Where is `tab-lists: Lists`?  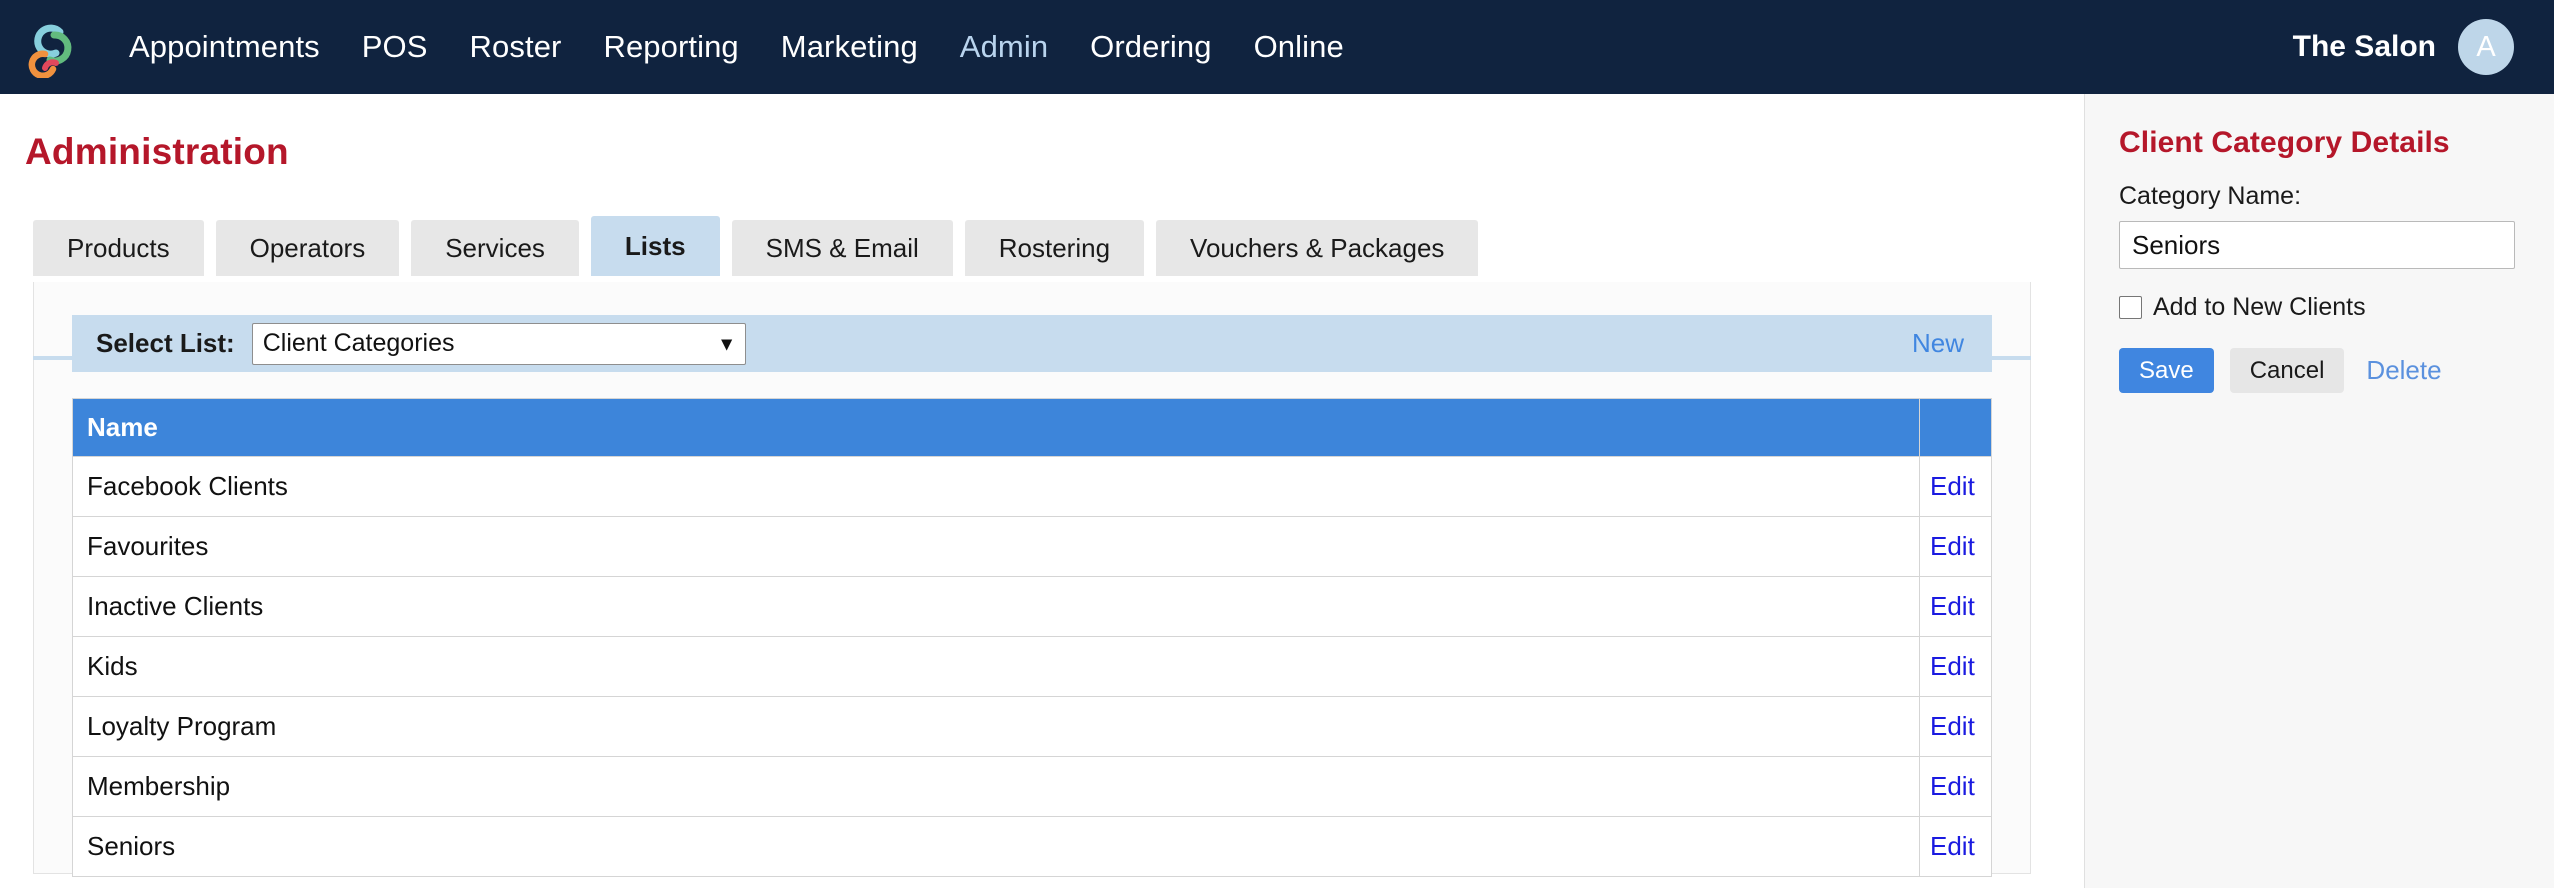 tab-lists: Lists is located at coordinates (655, 246).